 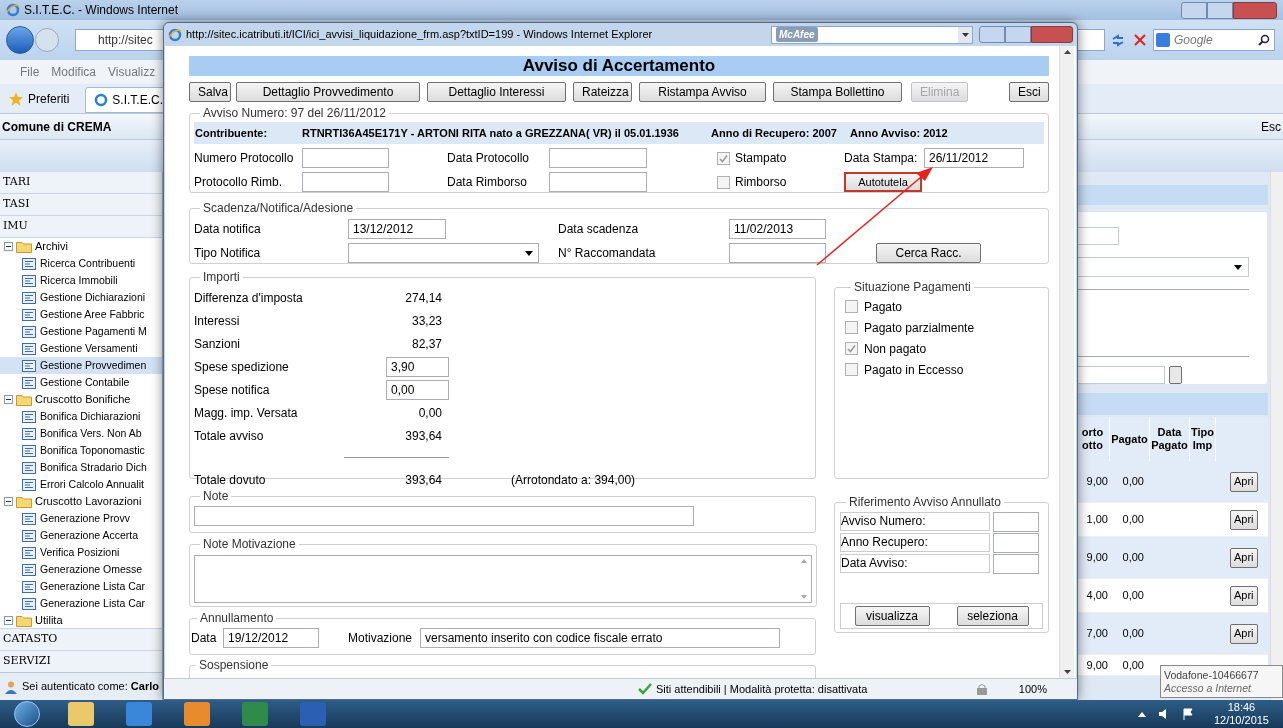 What do you see at coordinates (81, 297) in the screenshot?
I see `tree-item: Gestione Dichiarazioni` at bounding box center [81, 297].